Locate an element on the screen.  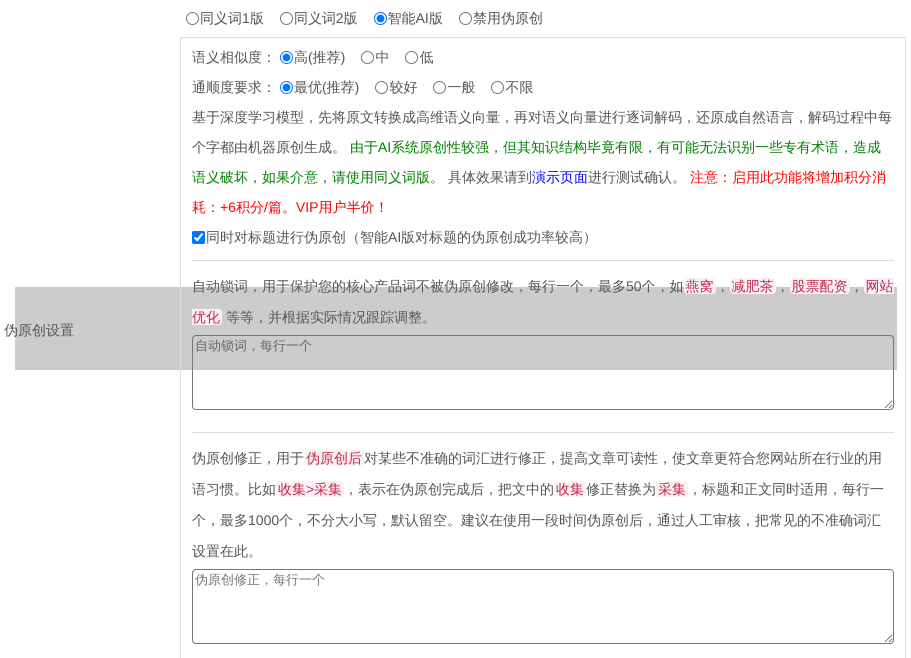
ai-description: 基于深度学习模型，先将原文转换成高维语义向量，再对语义向量进行逐词解码，还原成自然语言，解码过程中每个字都由机器原创生成。 由于AI系统原创性较强，但其知识结构毕竟有限，有可能无法识别一些专有术语，造成语义破坏，如果介意，请使用同义词版。 具体效果请到演示页面进行测试确认。 注意：启用此功能将增加积分消耗：+6积分/篇。VIP用户半价！ is located at coordinates (542, 162).